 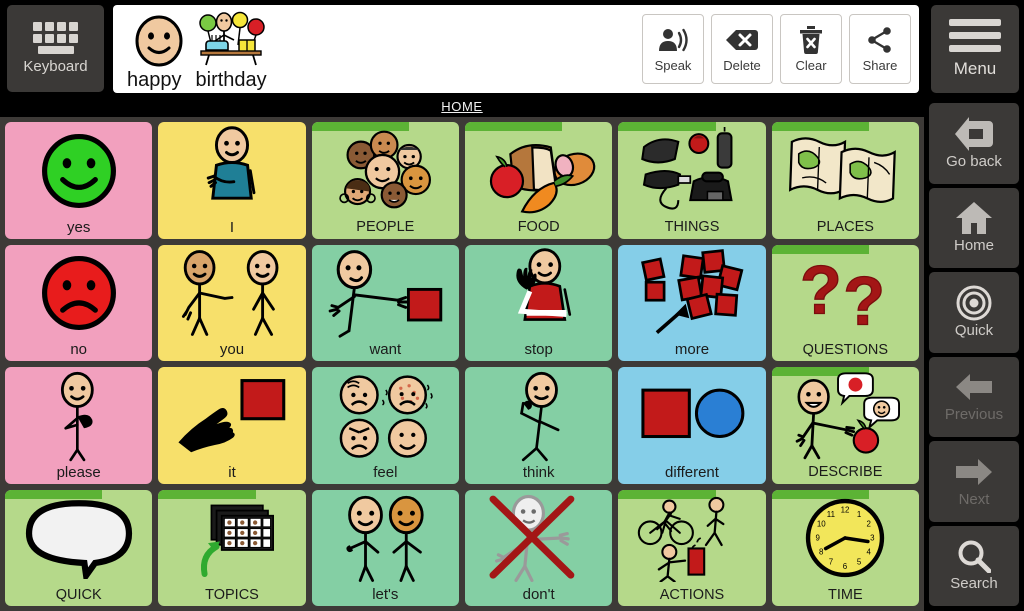 What do you see at coordinates (692, 349) in the screenshot?
I see `grid-cell-label: more` at bounding box center [692, 349].